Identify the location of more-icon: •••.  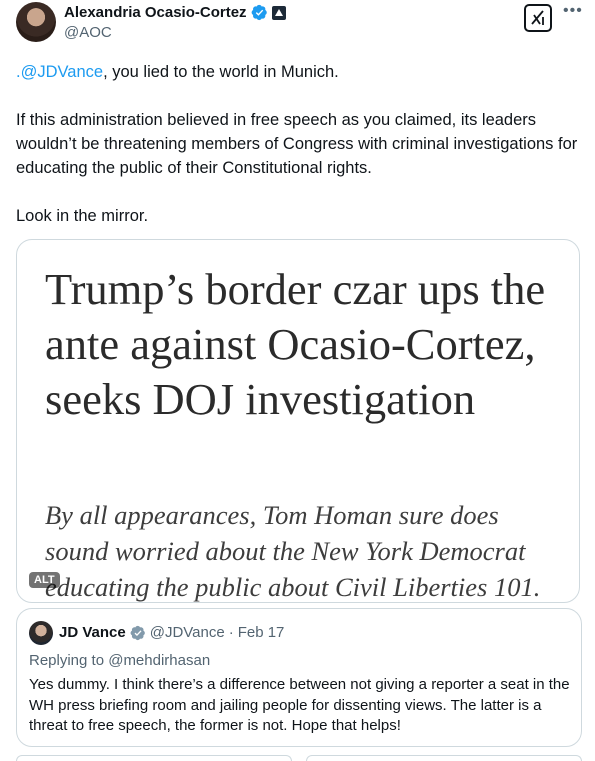
(573, 11).